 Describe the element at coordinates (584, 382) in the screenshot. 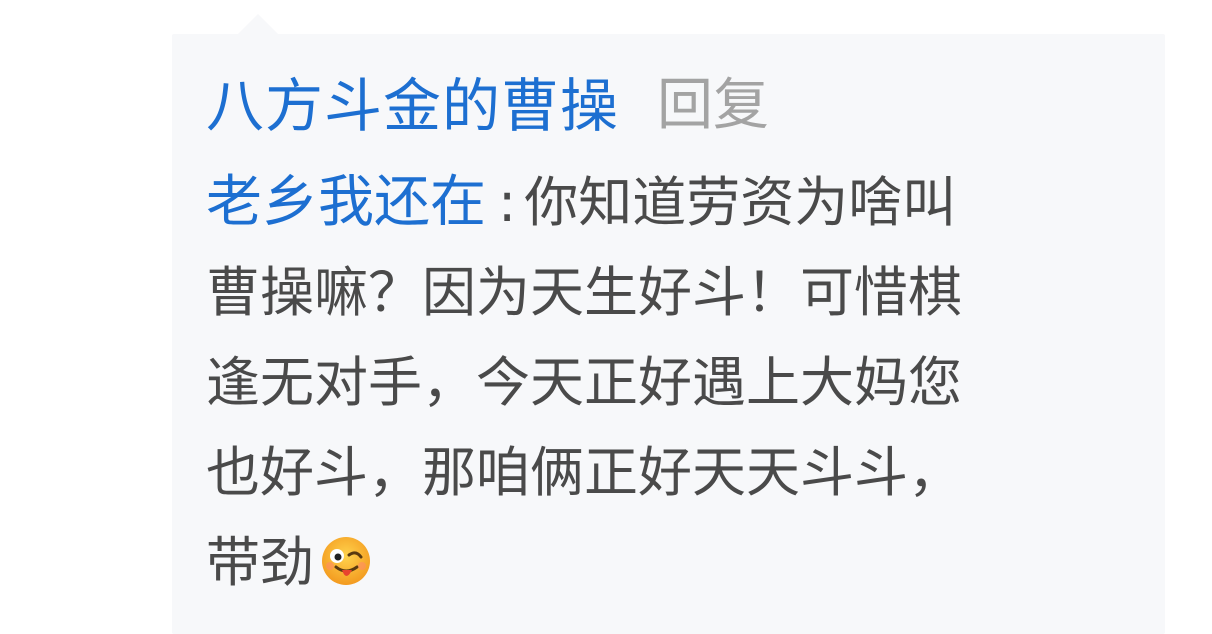

I see `comment-text-line: 逢无对手，今天正好遇上大妈您` at that location.